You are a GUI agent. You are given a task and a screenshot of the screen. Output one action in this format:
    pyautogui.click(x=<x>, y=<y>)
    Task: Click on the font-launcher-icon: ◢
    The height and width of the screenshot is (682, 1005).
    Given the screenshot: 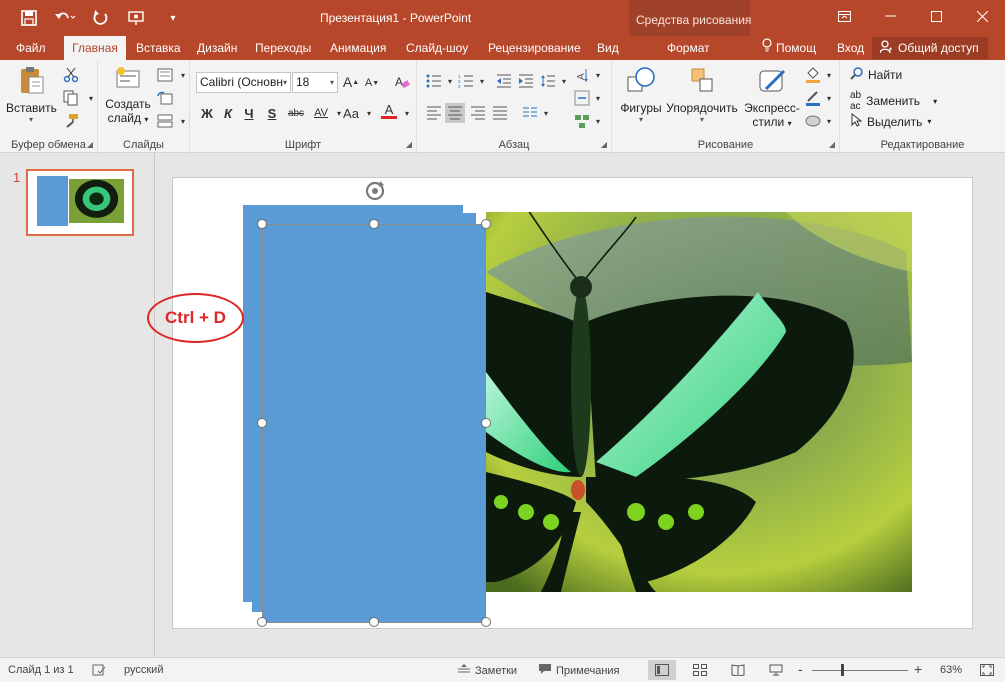 What is the action you would take?
    pyautogui.click(x=409, y=144)
    